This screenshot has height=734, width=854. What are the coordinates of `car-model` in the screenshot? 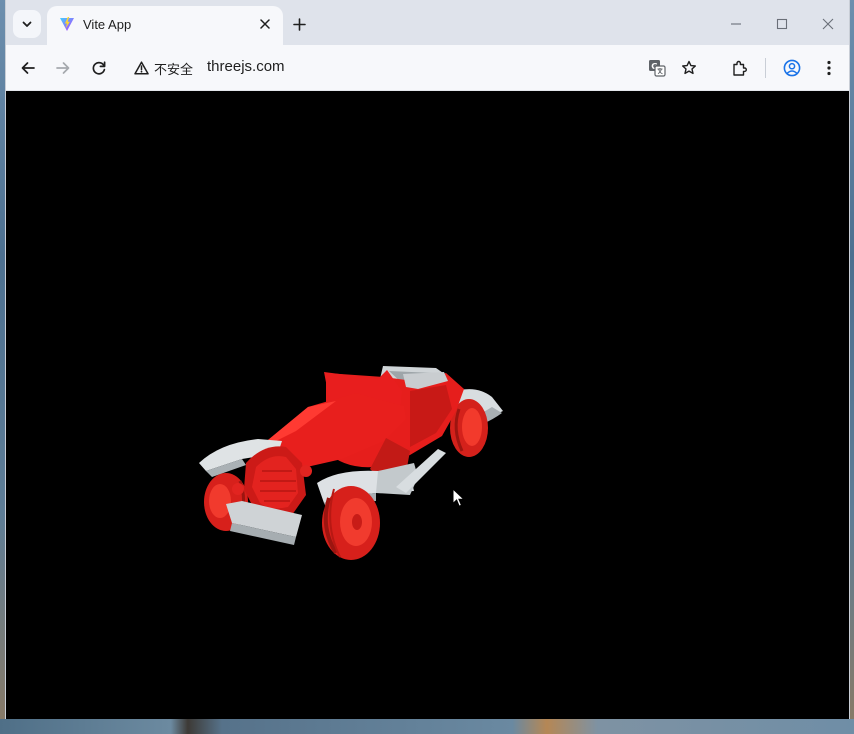 It's located at (351, 463).